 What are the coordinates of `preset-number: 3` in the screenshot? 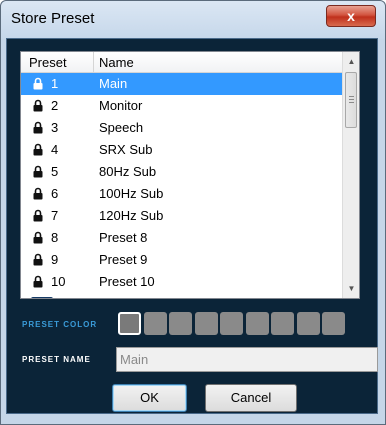 It's located at (55, 127).